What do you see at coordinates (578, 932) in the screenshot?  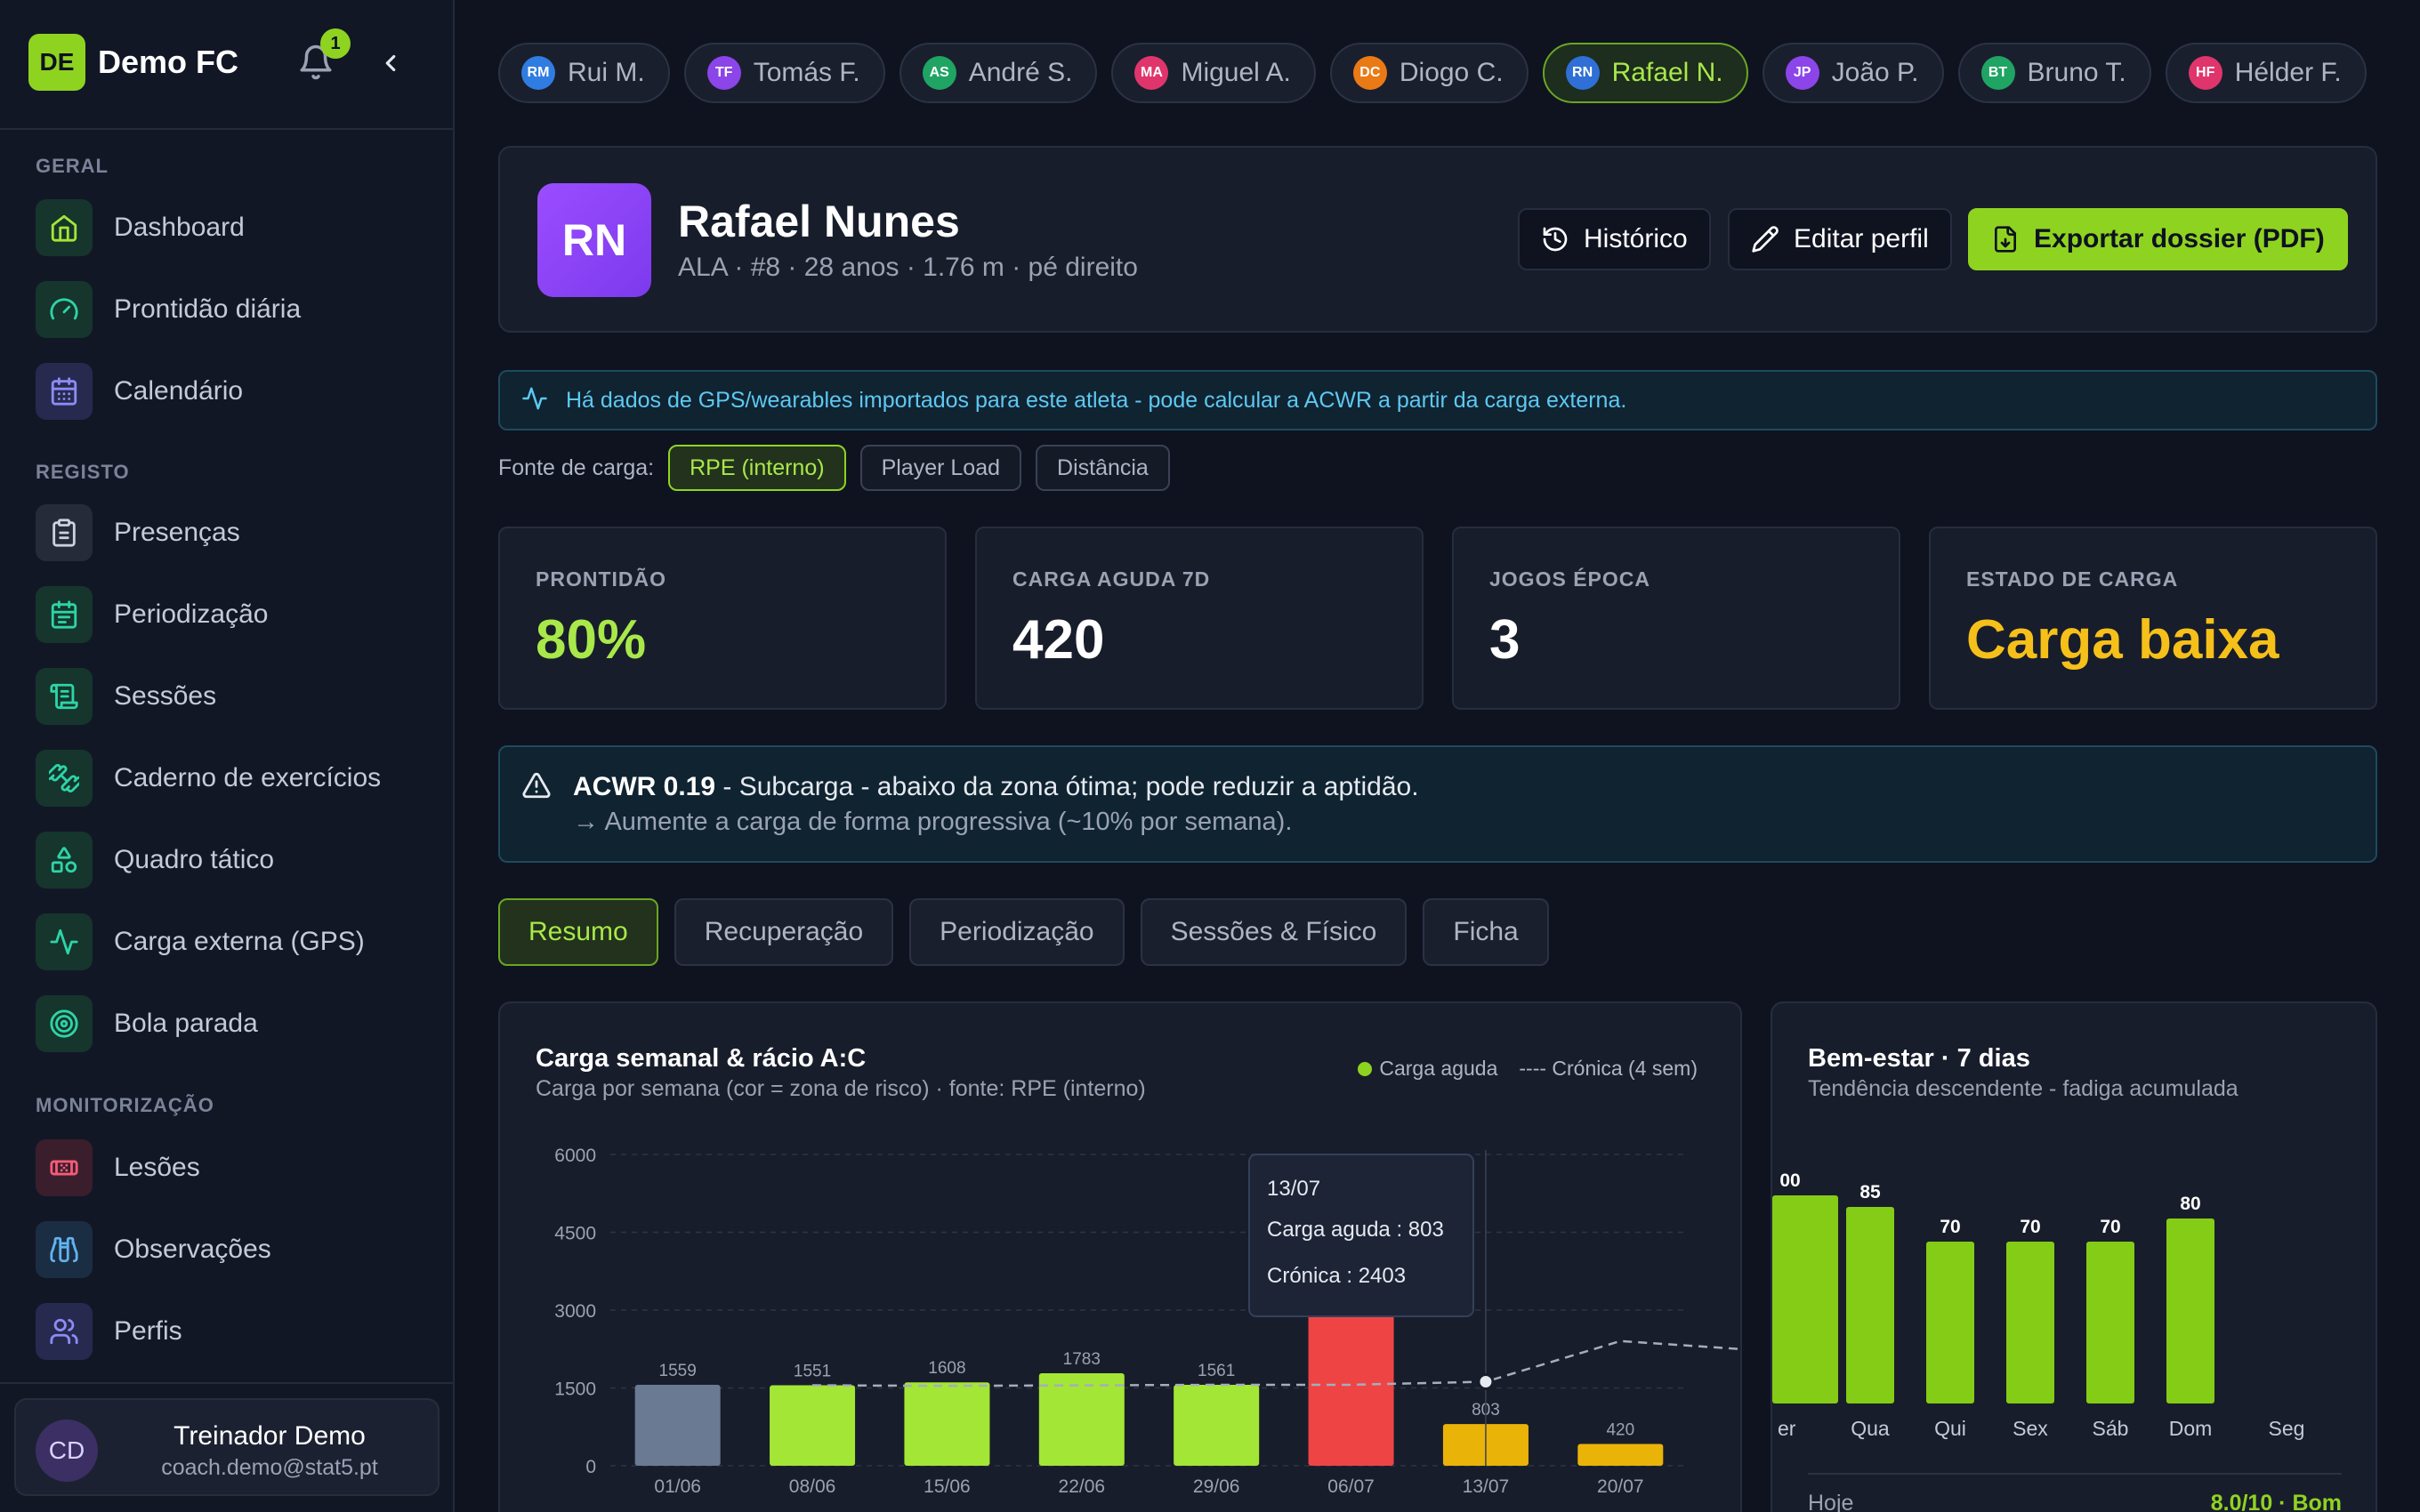 I see `tab-resumo: Resumo` at bounding box center [578, 932].